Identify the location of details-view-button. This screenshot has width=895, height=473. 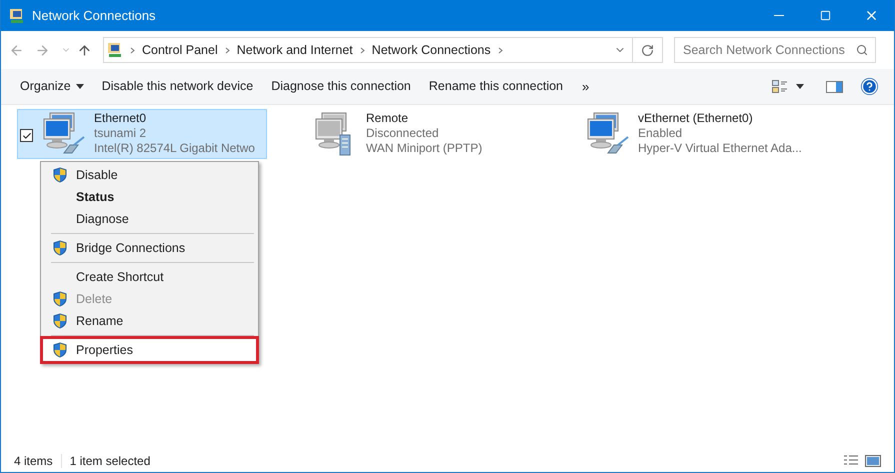
(851, 461).